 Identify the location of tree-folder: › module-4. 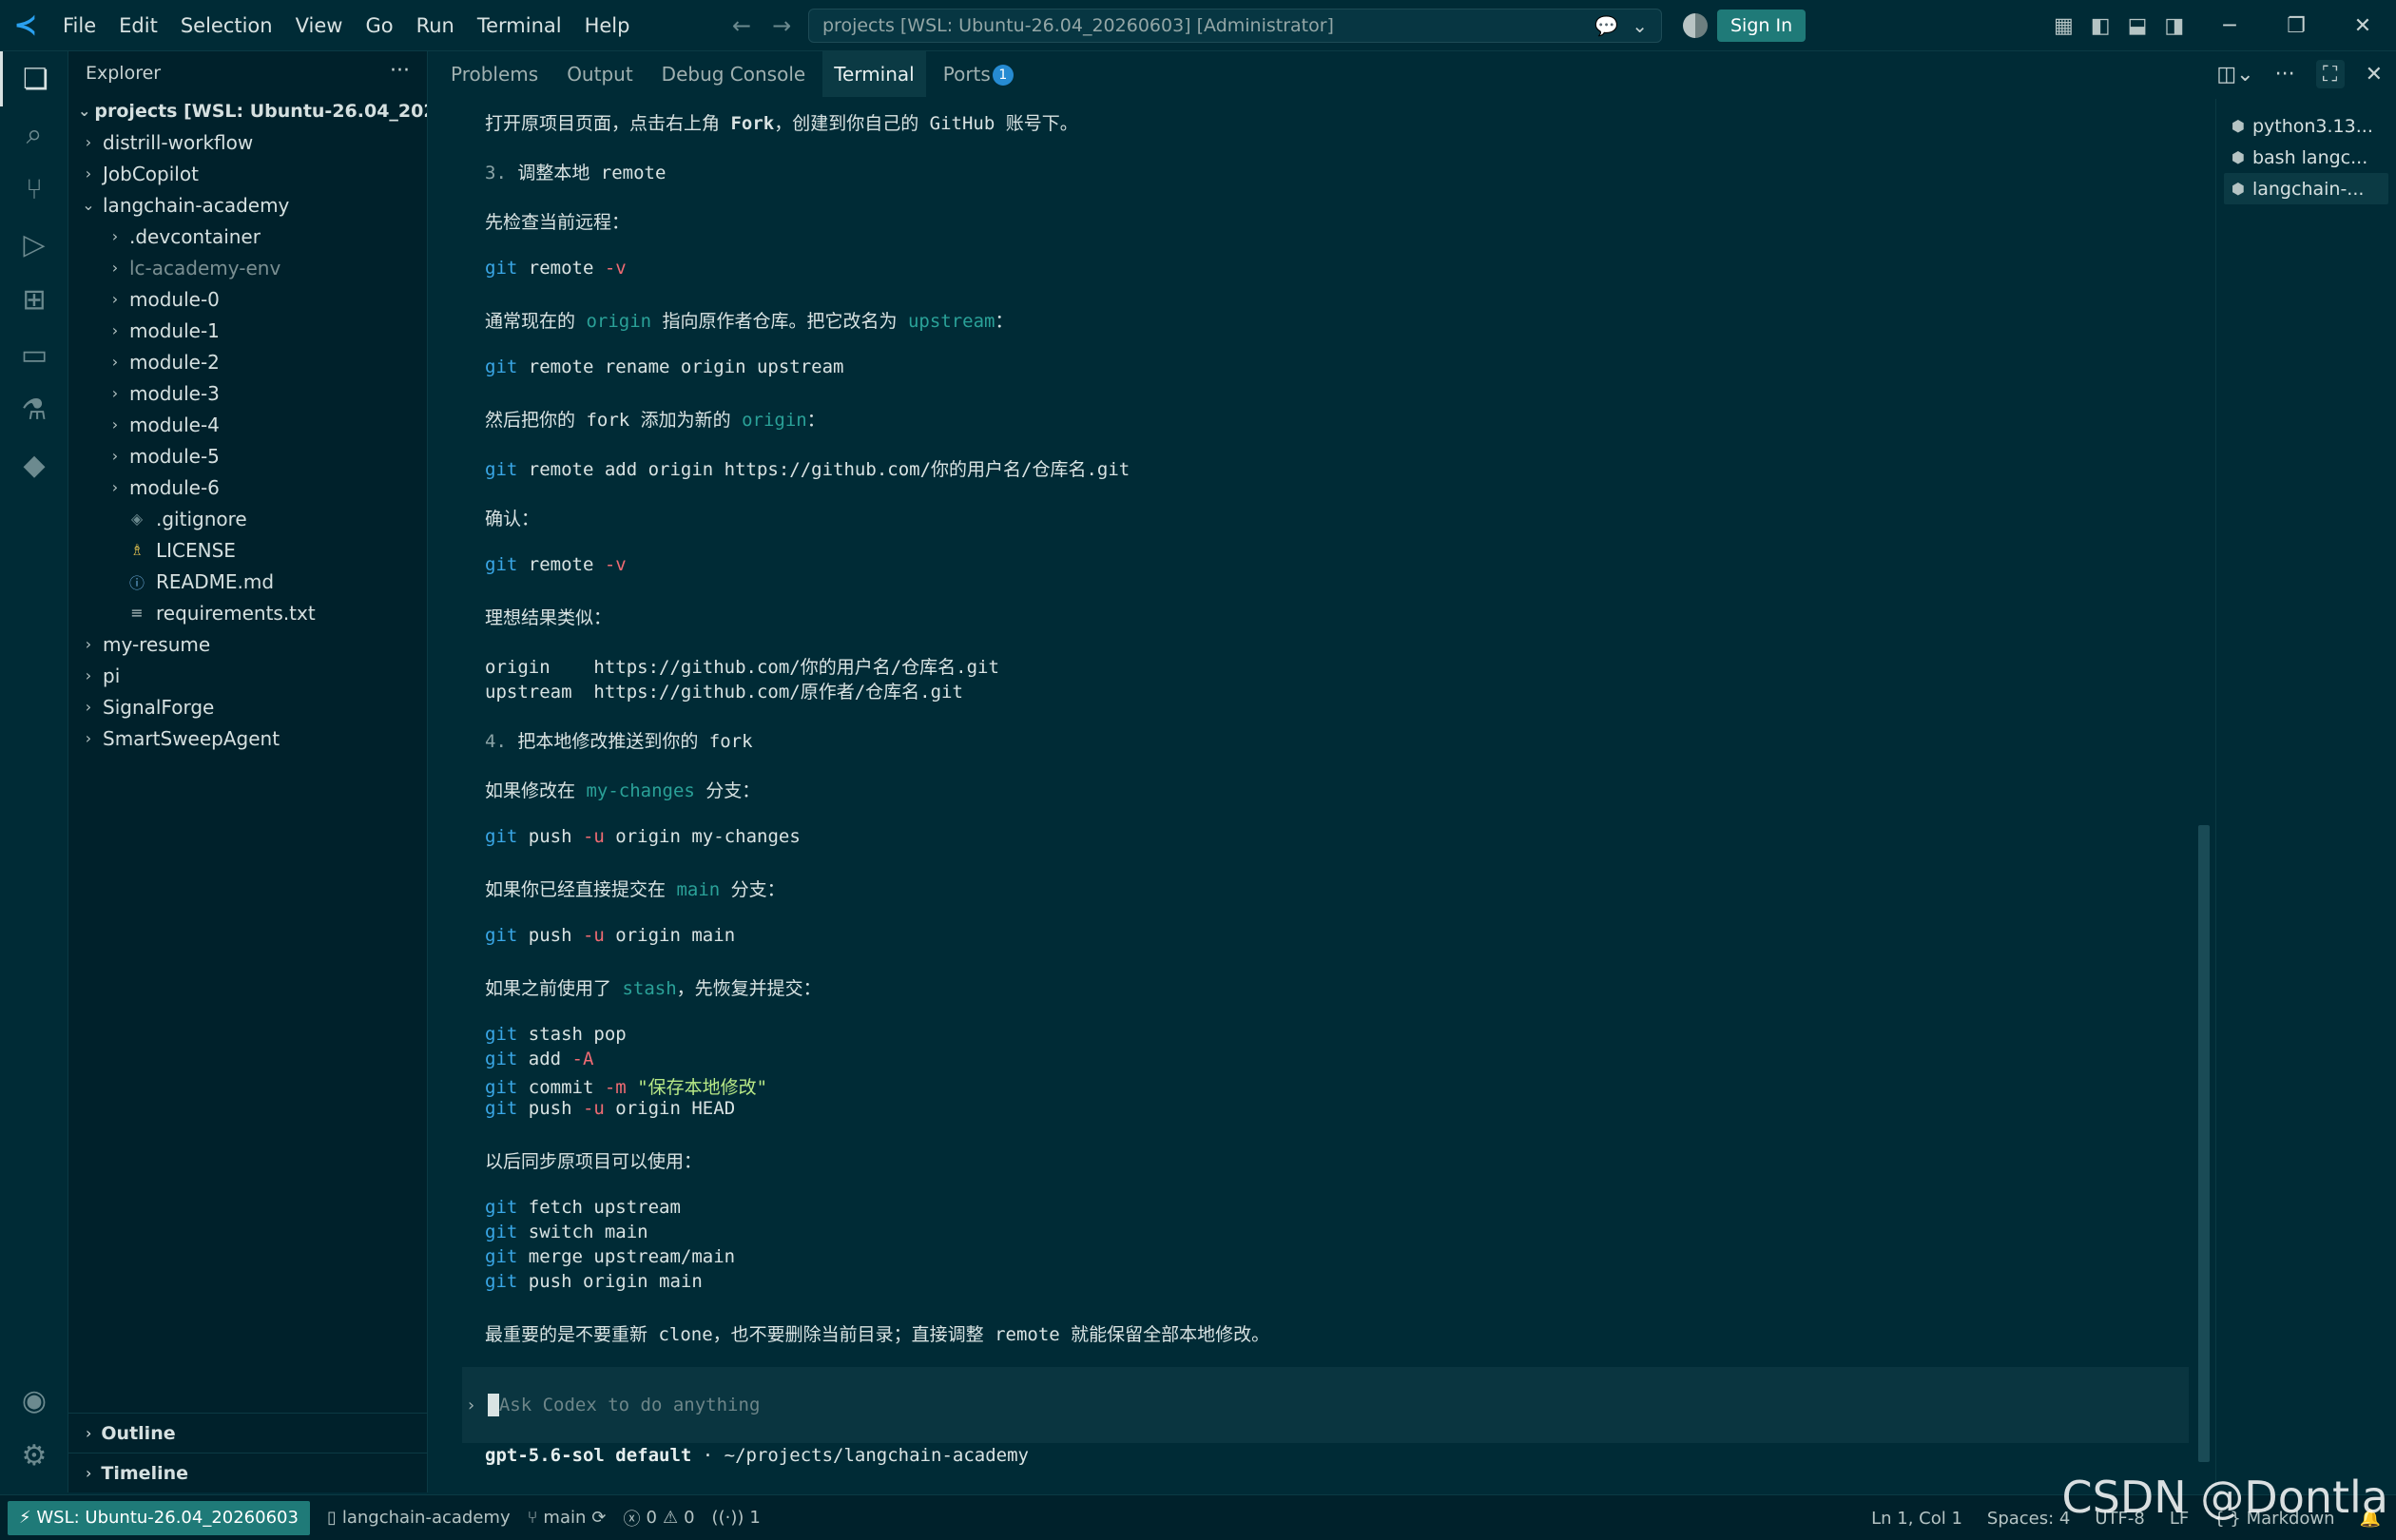
(247, 424).